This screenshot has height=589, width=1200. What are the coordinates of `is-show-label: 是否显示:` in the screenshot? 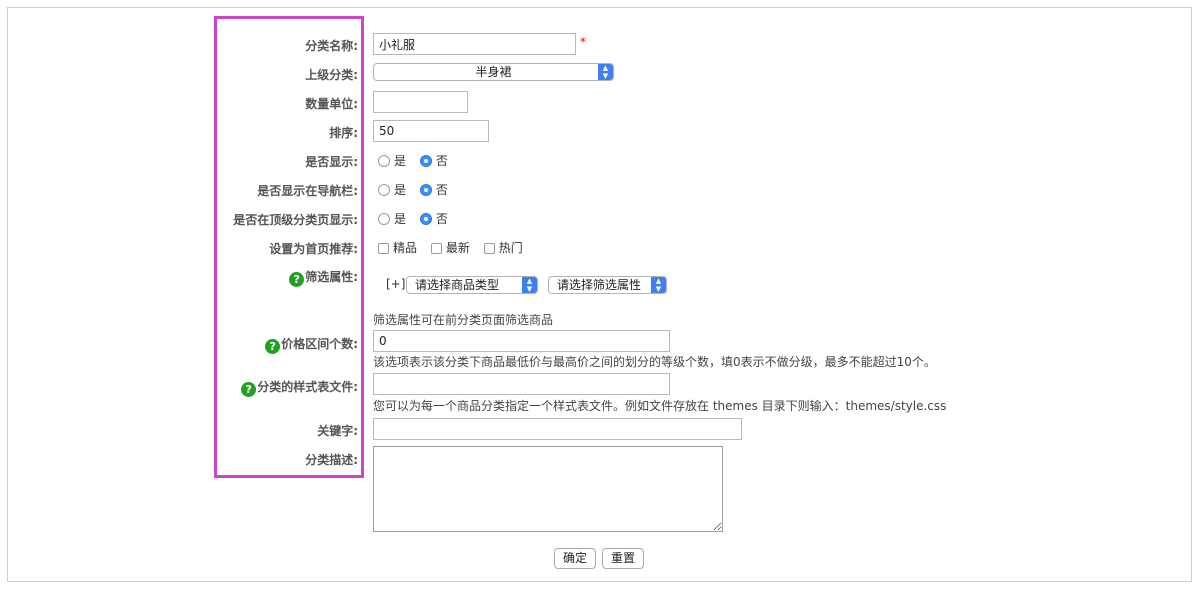 It's located at (331, 162).